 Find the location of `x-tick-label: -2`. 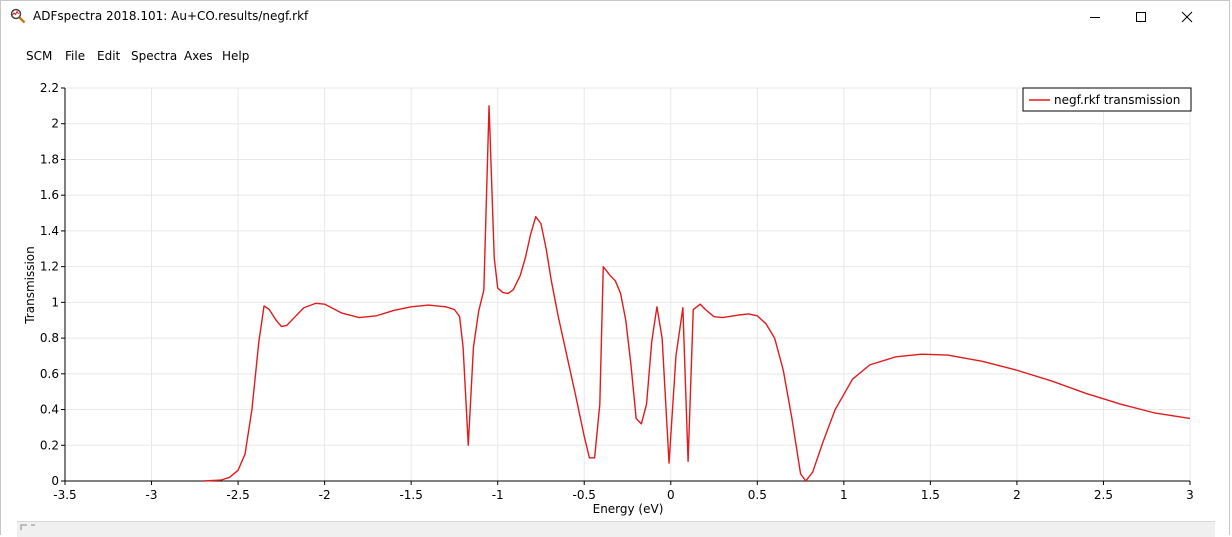

x-tick-label: -2 is located at coordinates (325, 495).